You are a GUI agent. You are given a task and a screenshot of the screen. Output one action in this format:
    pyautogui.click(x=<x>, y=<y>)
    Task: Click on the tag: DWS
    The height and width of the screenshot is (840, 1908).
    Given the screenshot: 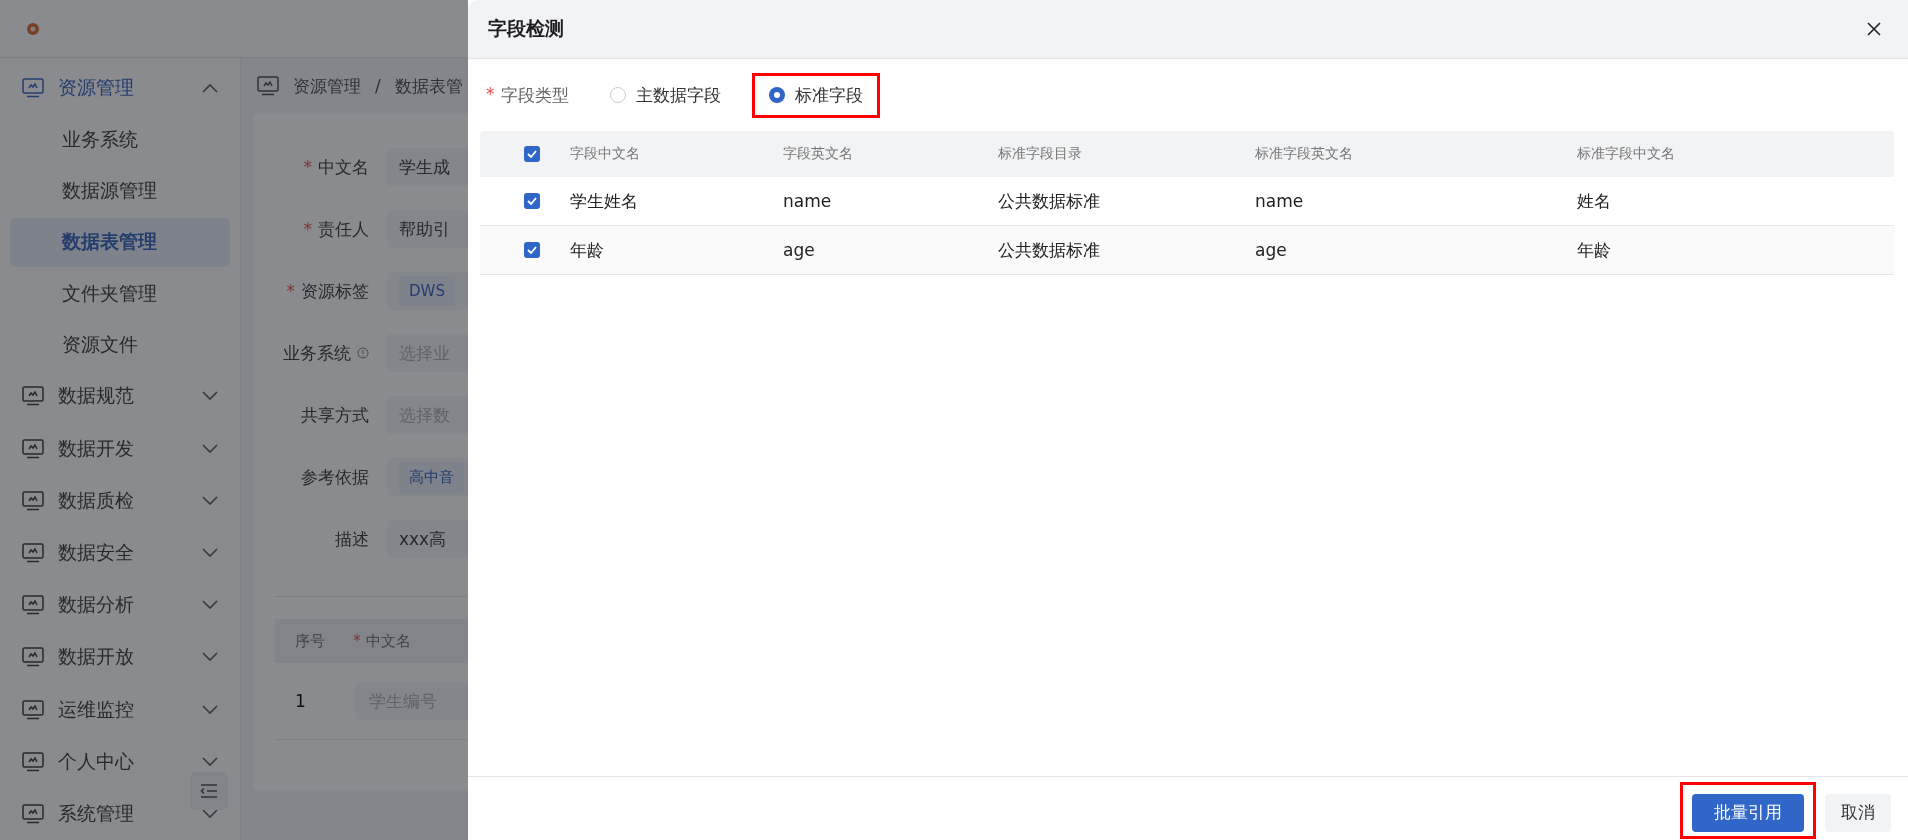 What is the action you would take?
    pyautogui.click(x=427, y=291)
    